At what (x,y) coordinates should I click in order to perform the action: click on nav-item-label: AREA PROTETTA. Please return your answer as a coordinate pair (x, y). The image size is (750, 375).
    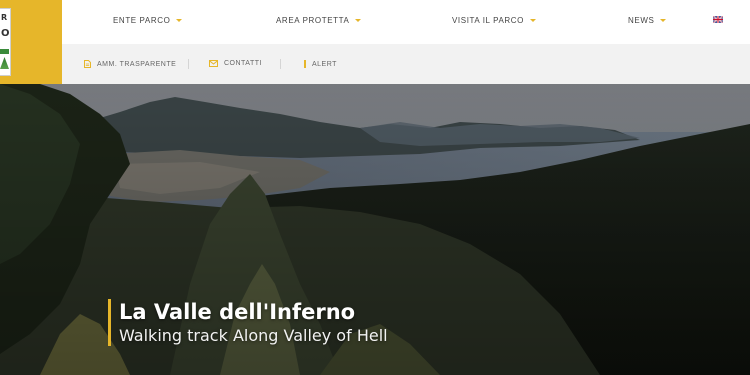
    Looking at the image, I should click on (313, 20).